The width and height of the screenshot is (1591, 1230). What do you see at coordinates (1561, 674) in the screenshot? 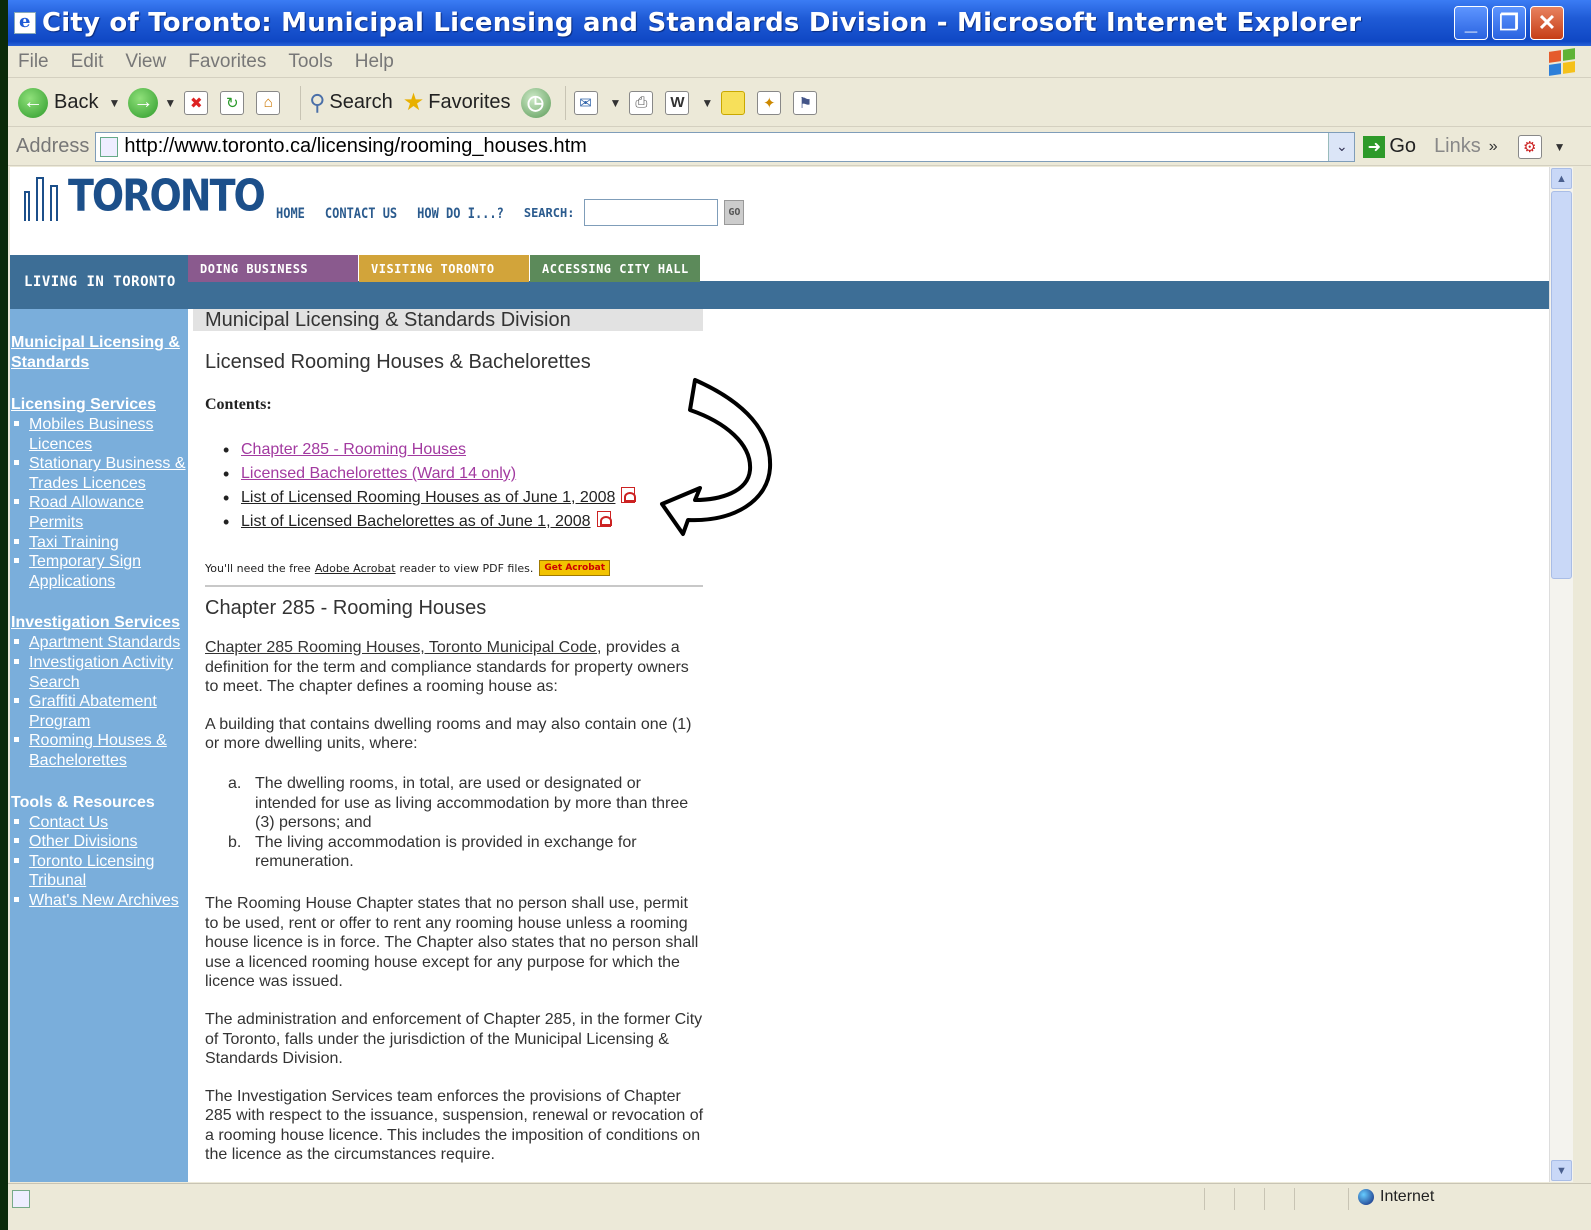
I see `vertical-scrollbar: ▲ ▼` at bounding box center [1561, 674].